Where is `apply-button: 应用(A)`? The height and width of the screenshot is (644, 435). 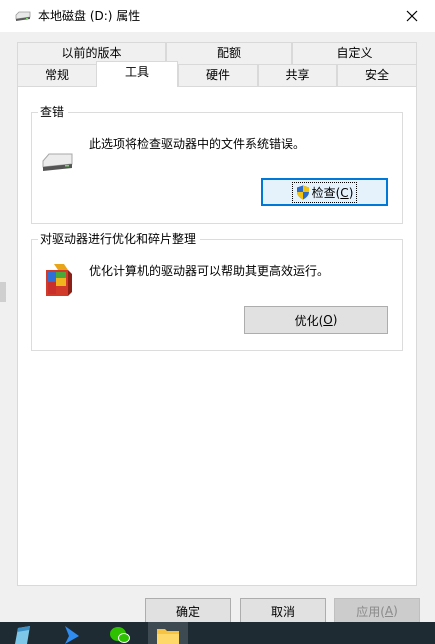
apply-button: 应用(A) is located at coordinates (377, 611).